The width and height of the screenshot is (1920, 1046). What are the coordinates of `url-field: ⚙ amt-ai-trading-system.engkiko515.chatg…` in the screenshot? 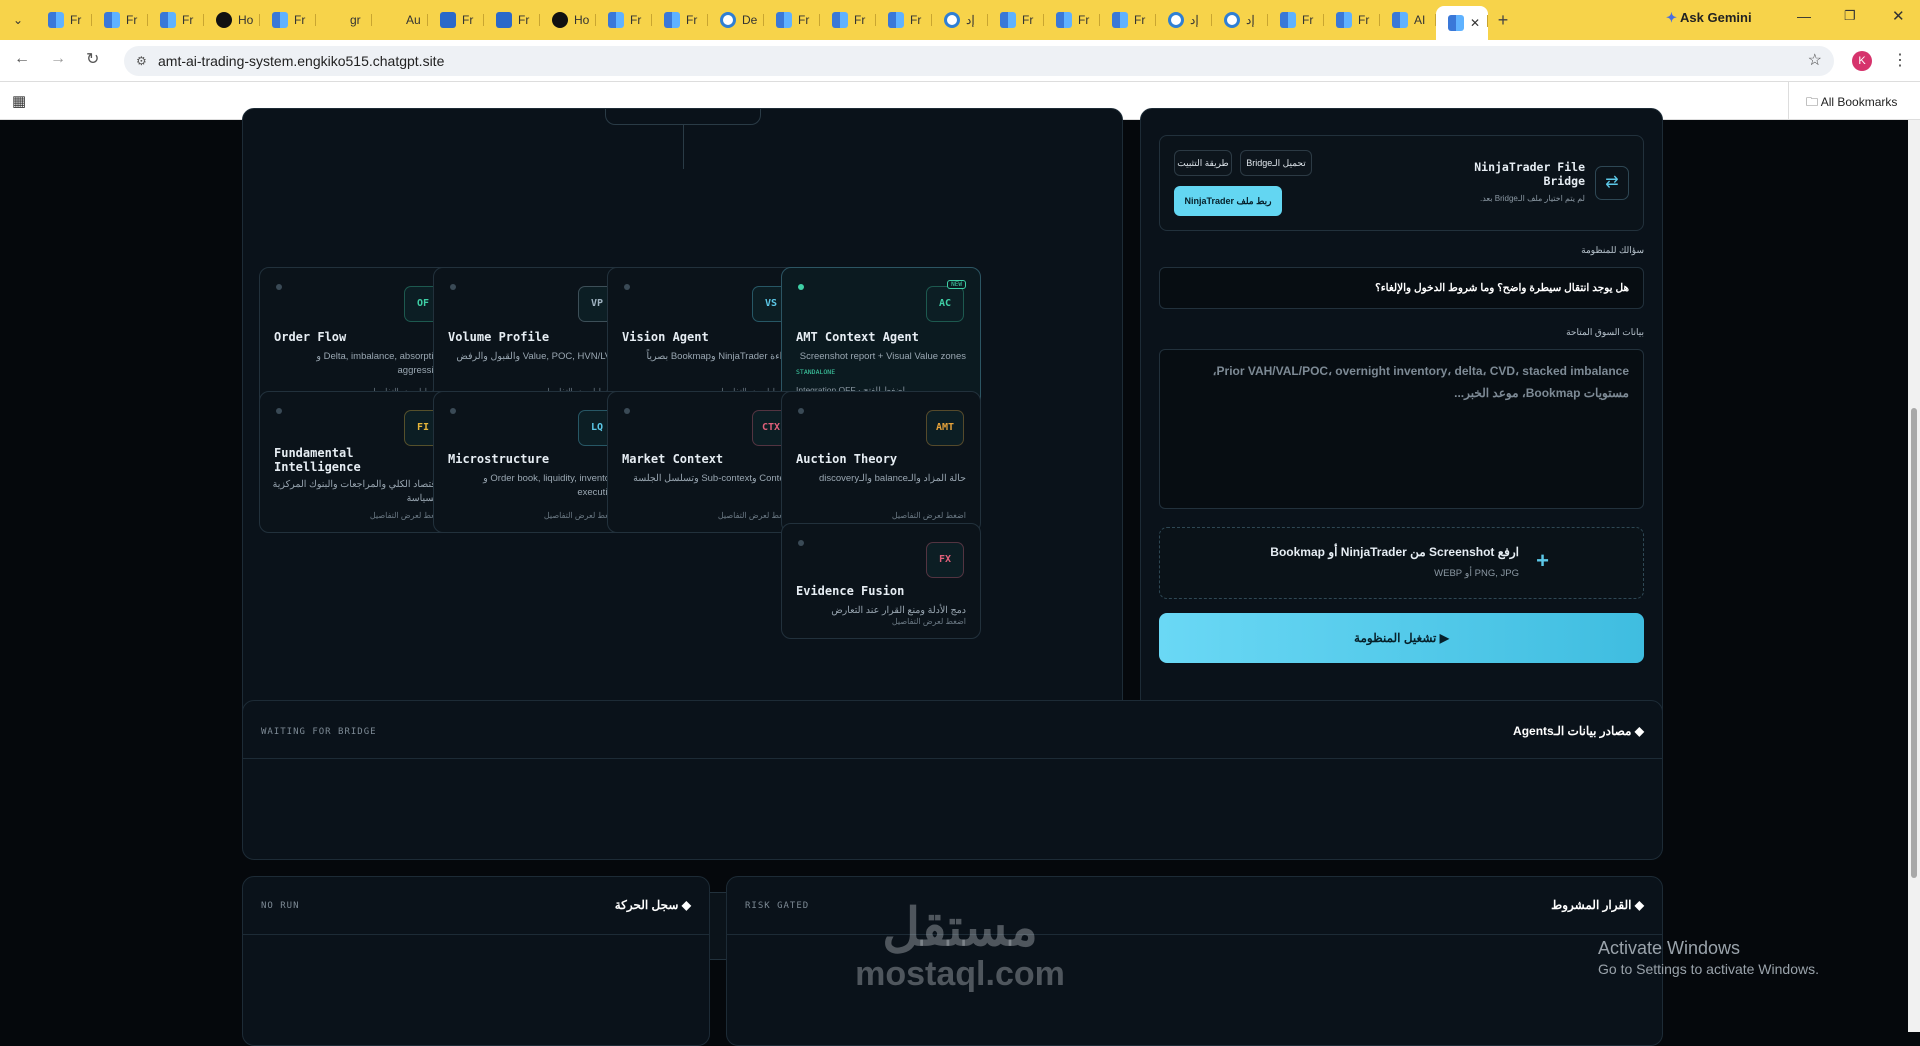 It's located at (979, 61).